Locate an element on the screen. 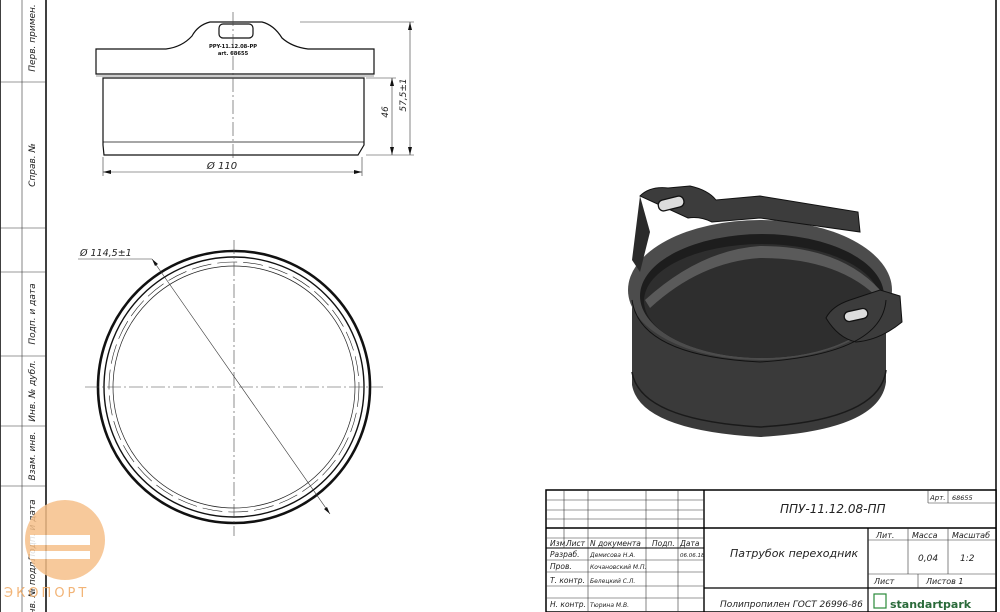 This screenshot has height=612, width=1000. col-doc: N документа is located at coordinates (615, 543).